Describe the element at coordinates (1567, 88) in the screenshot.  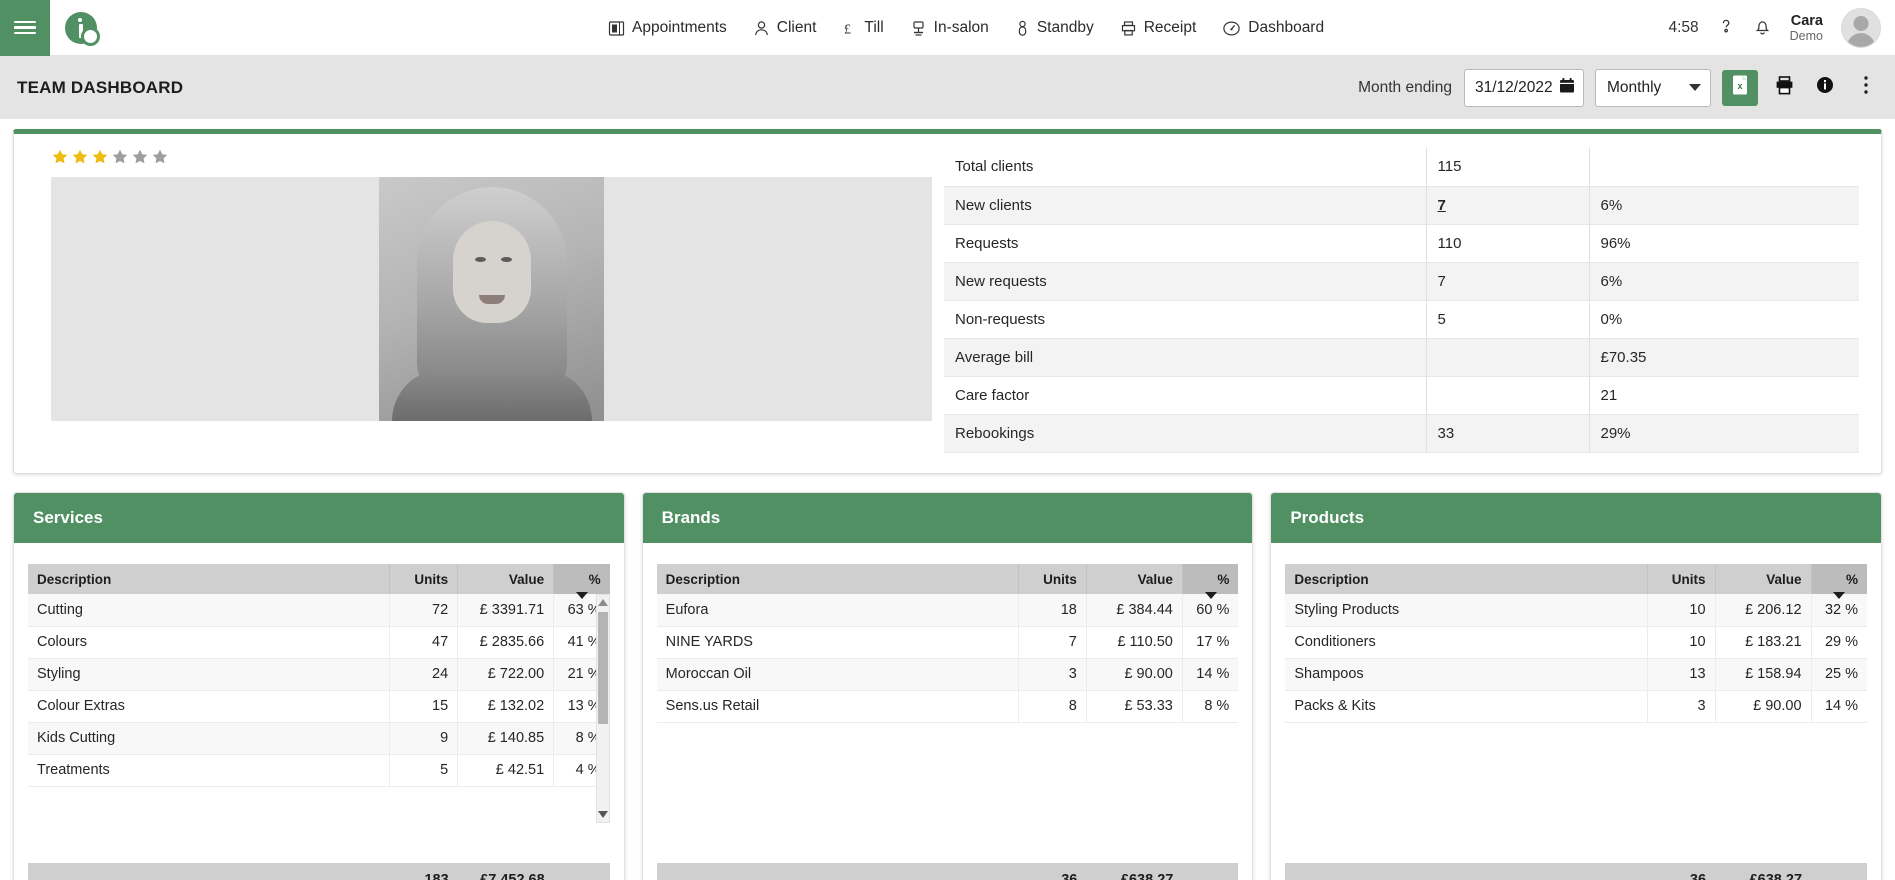
I see `calendar-icon` at that location.